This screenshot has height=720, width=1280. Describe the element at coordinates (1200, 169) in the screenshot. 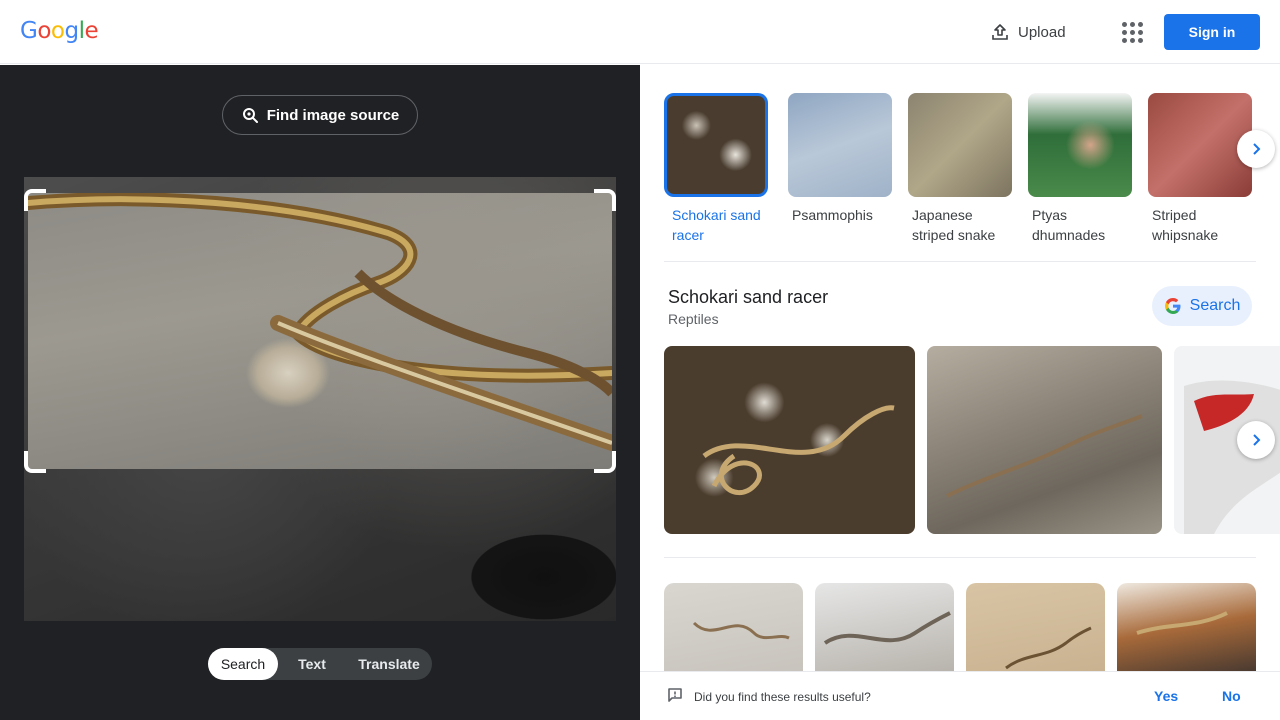

I see `entity-chip: Striped whipsnake` at that location.